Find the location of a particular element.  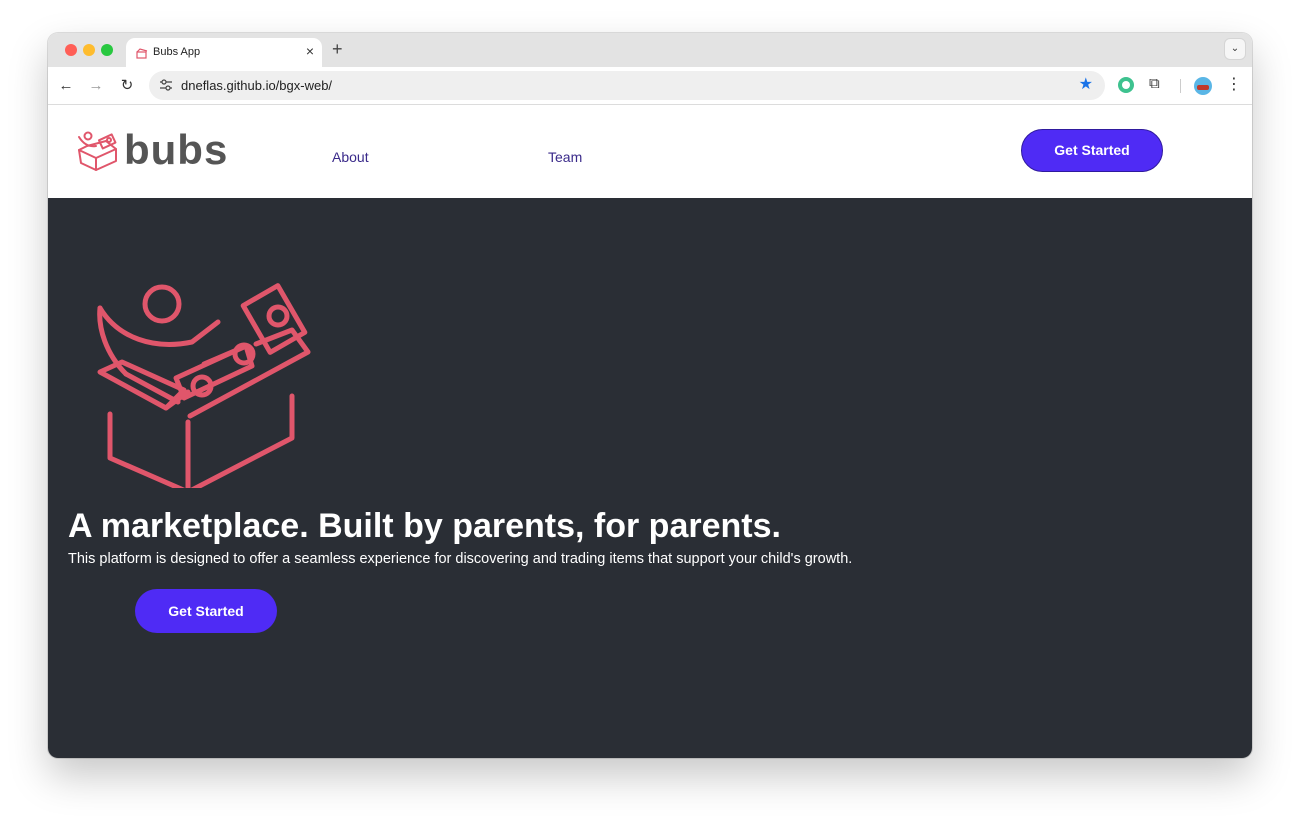

reload-button: ↻ is located at coordinates (127, 86).